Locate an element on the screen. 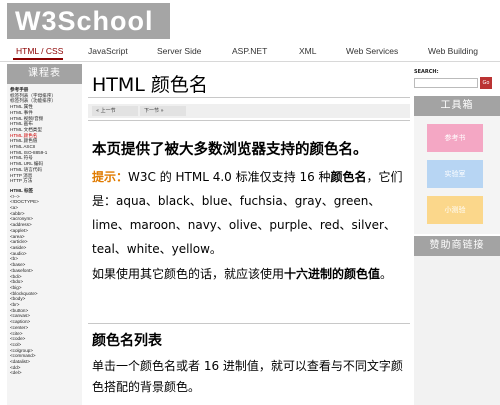 The height and width of the screenshot is (405, 500). site-logo: W3School is located at coordinates (88, 21).